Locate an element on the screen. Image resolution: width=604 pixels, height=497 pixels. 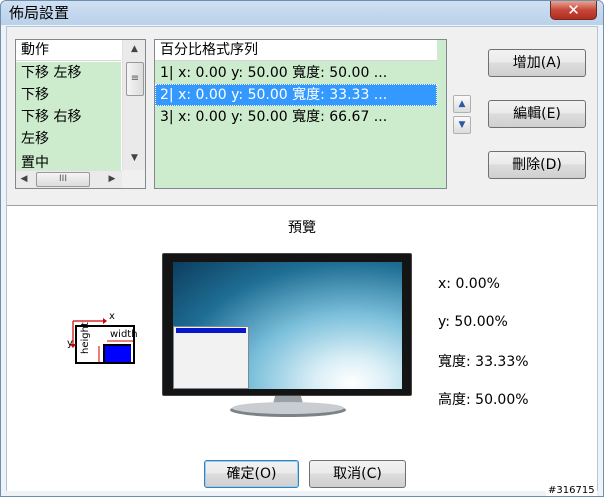
action-list-horizontal-scrollbar: ◀ III ▶ is located at coordinates (69, 179).